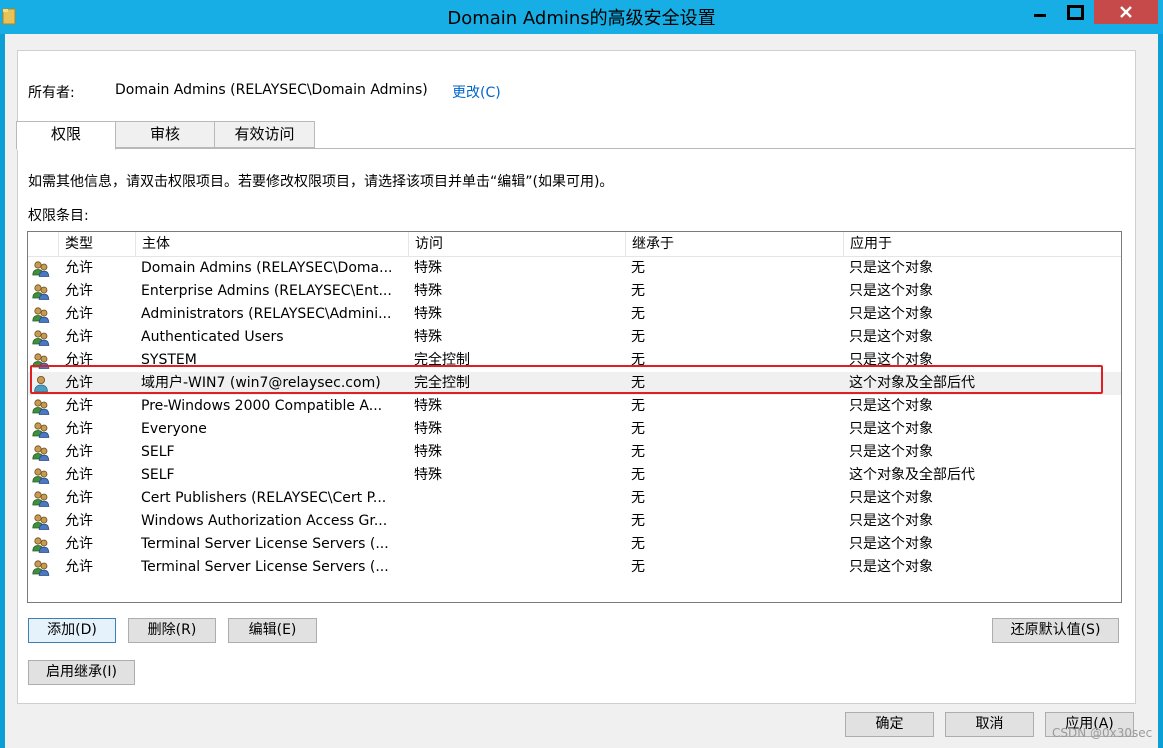 The height and width of the screenshot is (748, 1163). Describe the element at coordinates (442, 383) in the screenshot. I see `row-access: 完全控制` at that location.